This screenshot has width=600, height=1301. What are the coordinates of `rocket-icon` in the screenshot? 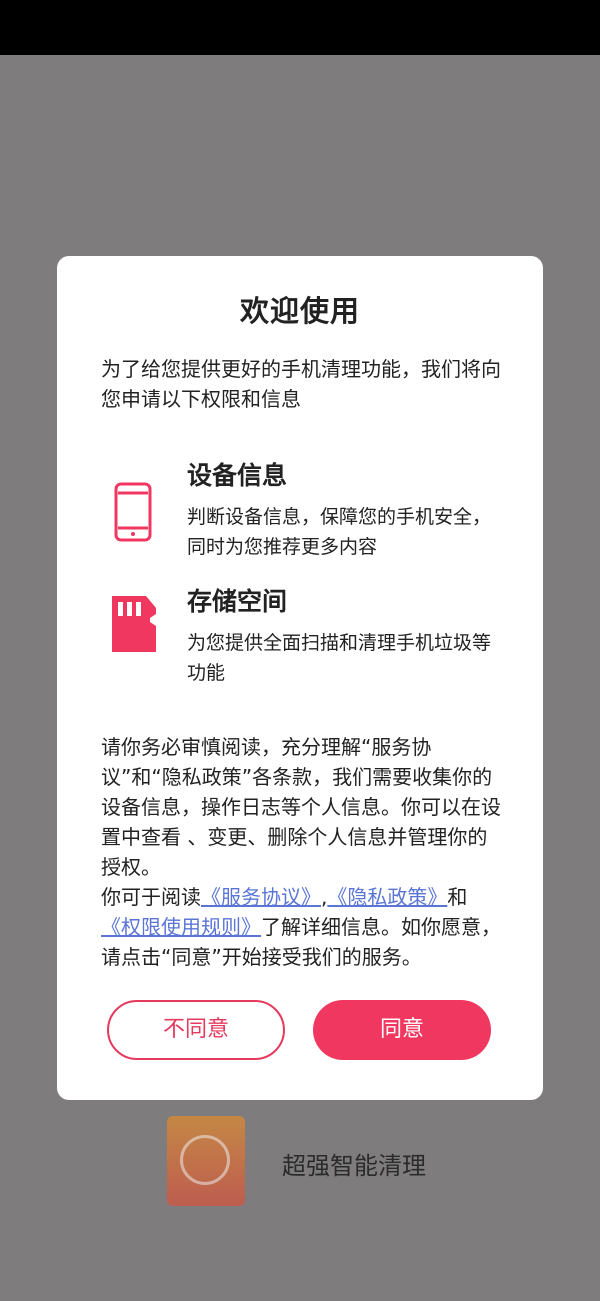 It's located at (205, 1160).